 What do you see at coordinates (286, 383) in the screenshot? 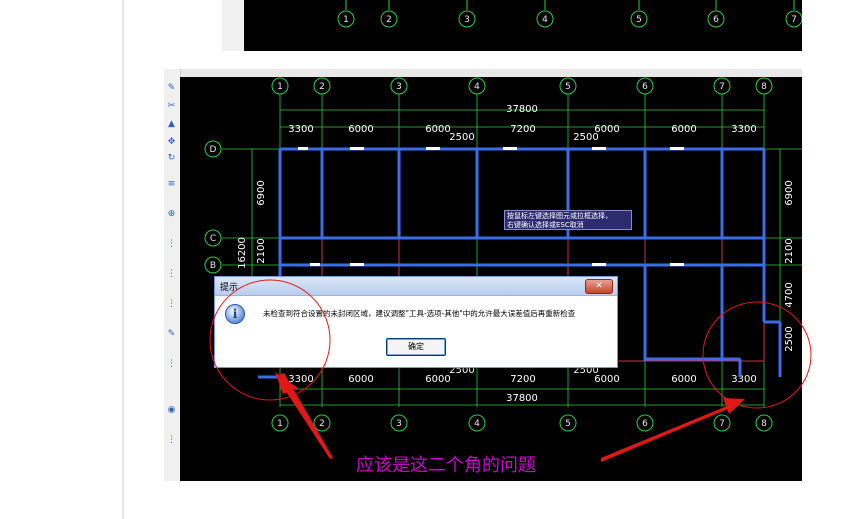
I see `arrow-head` at bounding box center [286, 383].